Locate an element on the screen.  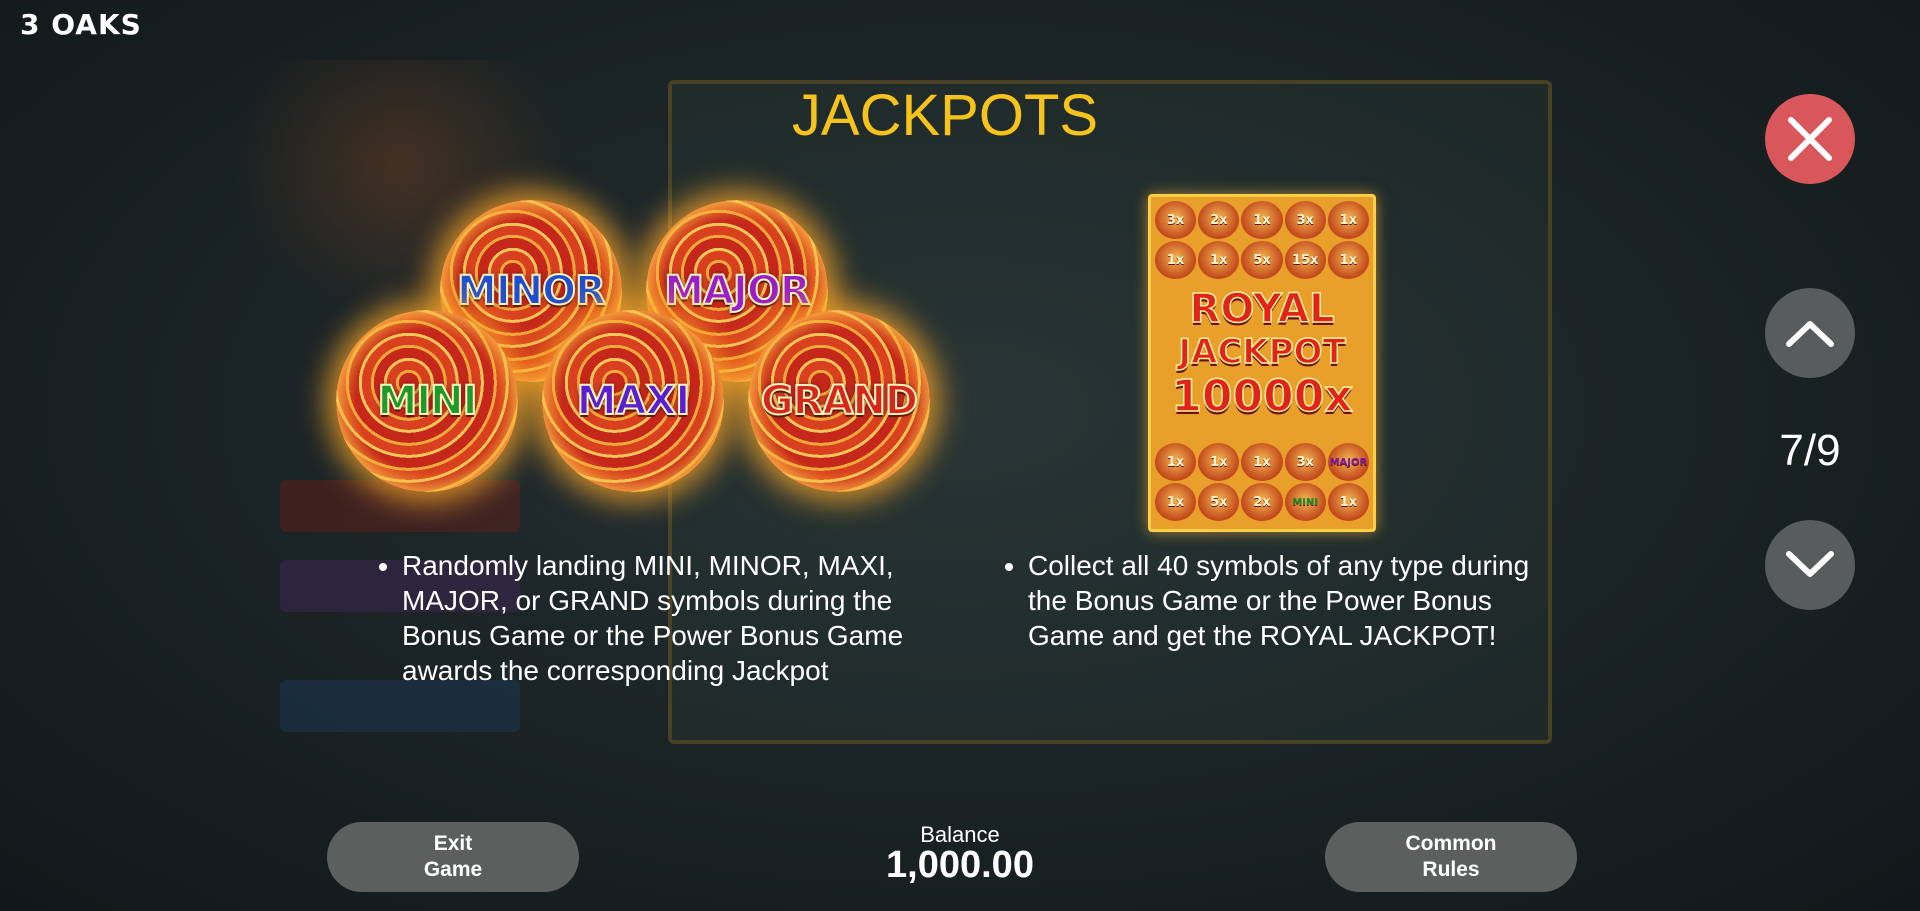
orb-mini-label: MINI is located at coordinates (427, 401).